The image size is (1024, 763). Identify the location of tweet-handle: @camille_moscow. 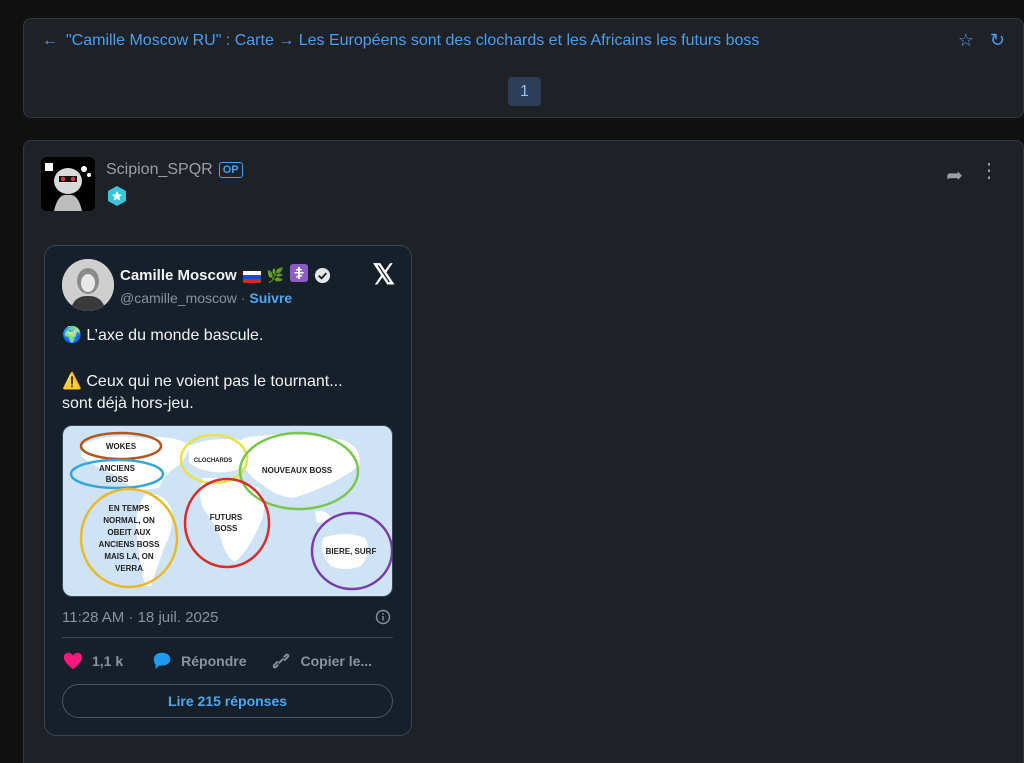
(178, 298).